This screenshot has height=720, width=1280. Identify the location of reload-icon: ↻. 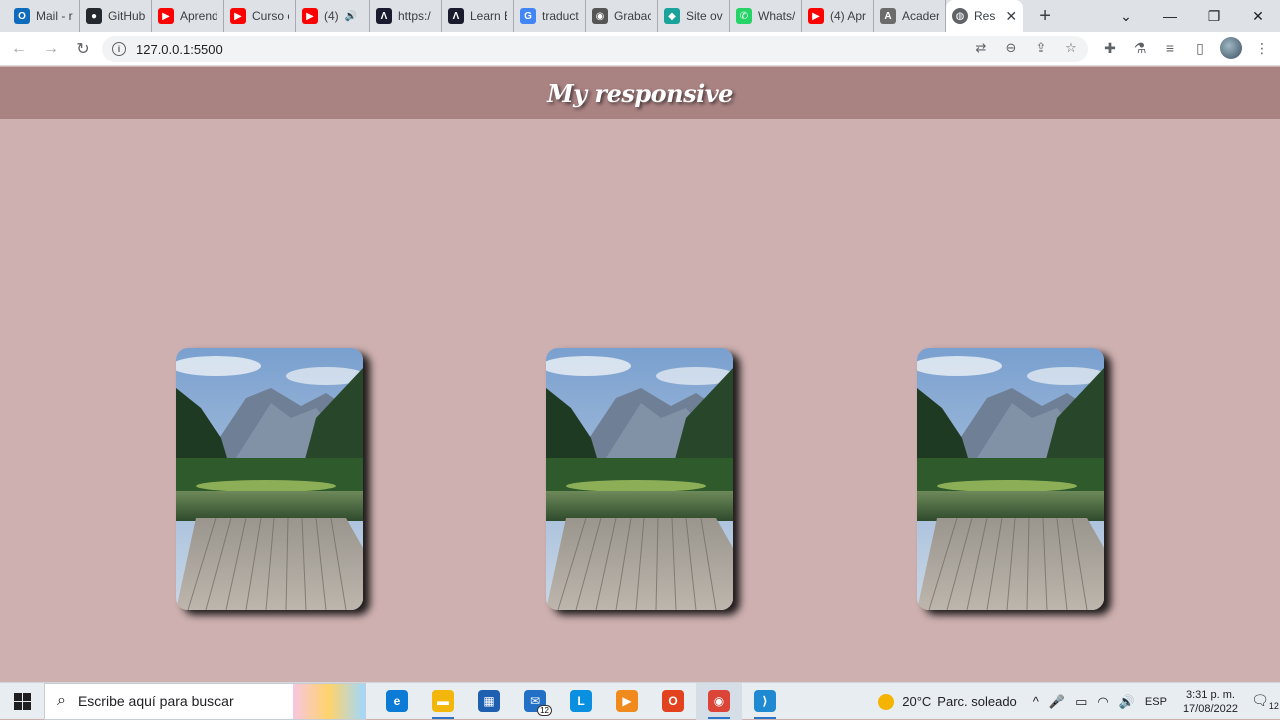
(83, 49).